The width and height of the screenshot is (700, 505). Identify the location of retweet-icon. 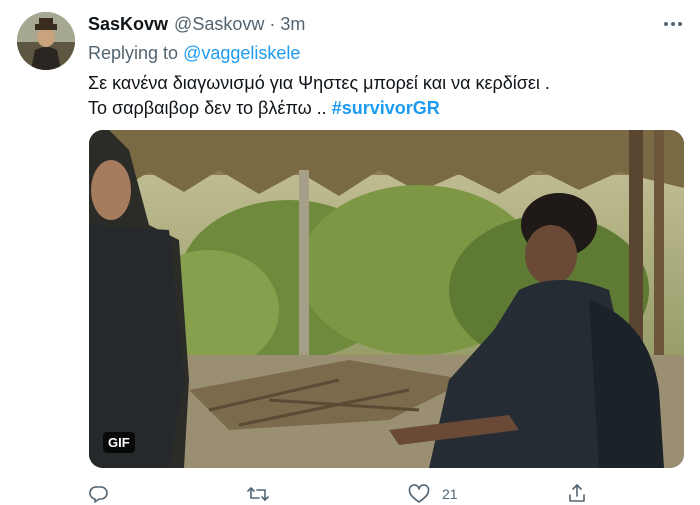
(258, 494).